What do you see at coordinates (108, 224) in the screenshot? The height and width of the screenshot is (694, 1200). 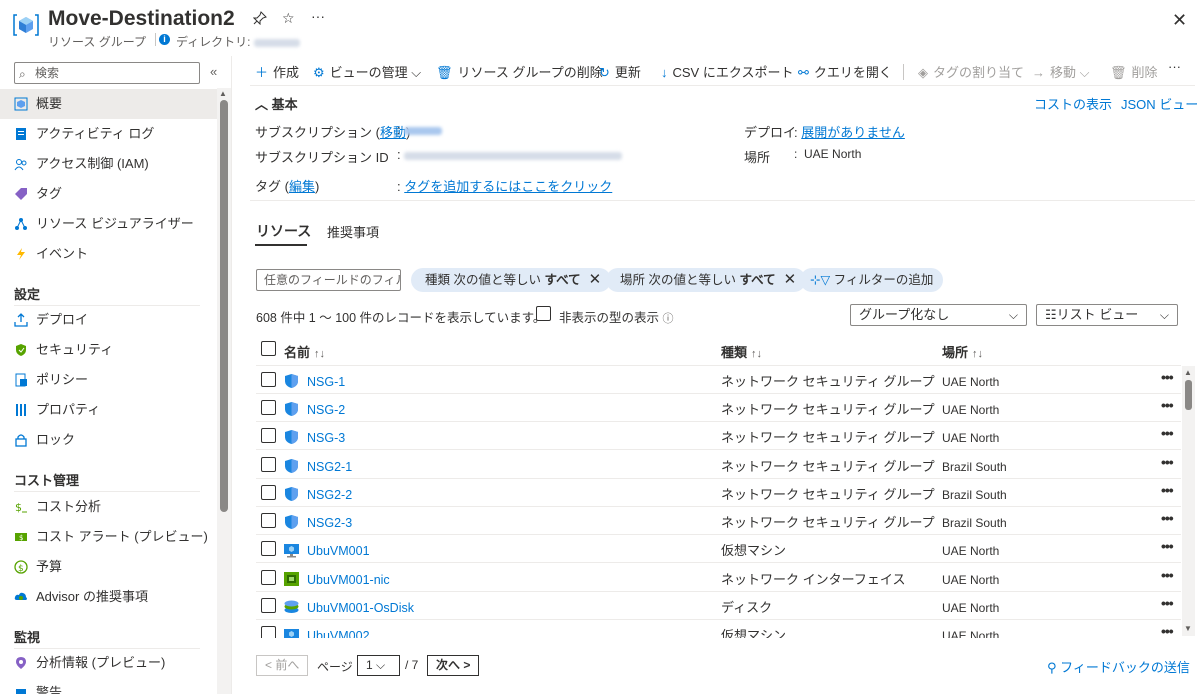 I see `sidebar-item-visualizer: リソース ビジュアライザー` at bounding box center [108, 224].